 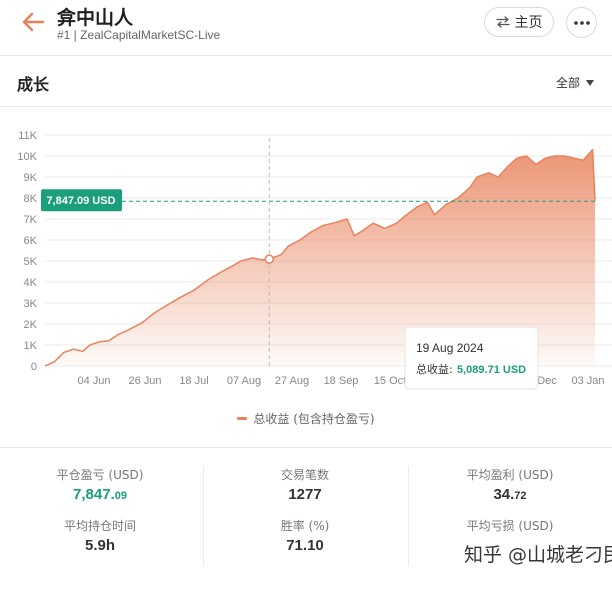 What do you see at coordinates (390, 381) in the screenshot?
I see `x-tick-label: 15 Oct` at bounding box center [390, 381].